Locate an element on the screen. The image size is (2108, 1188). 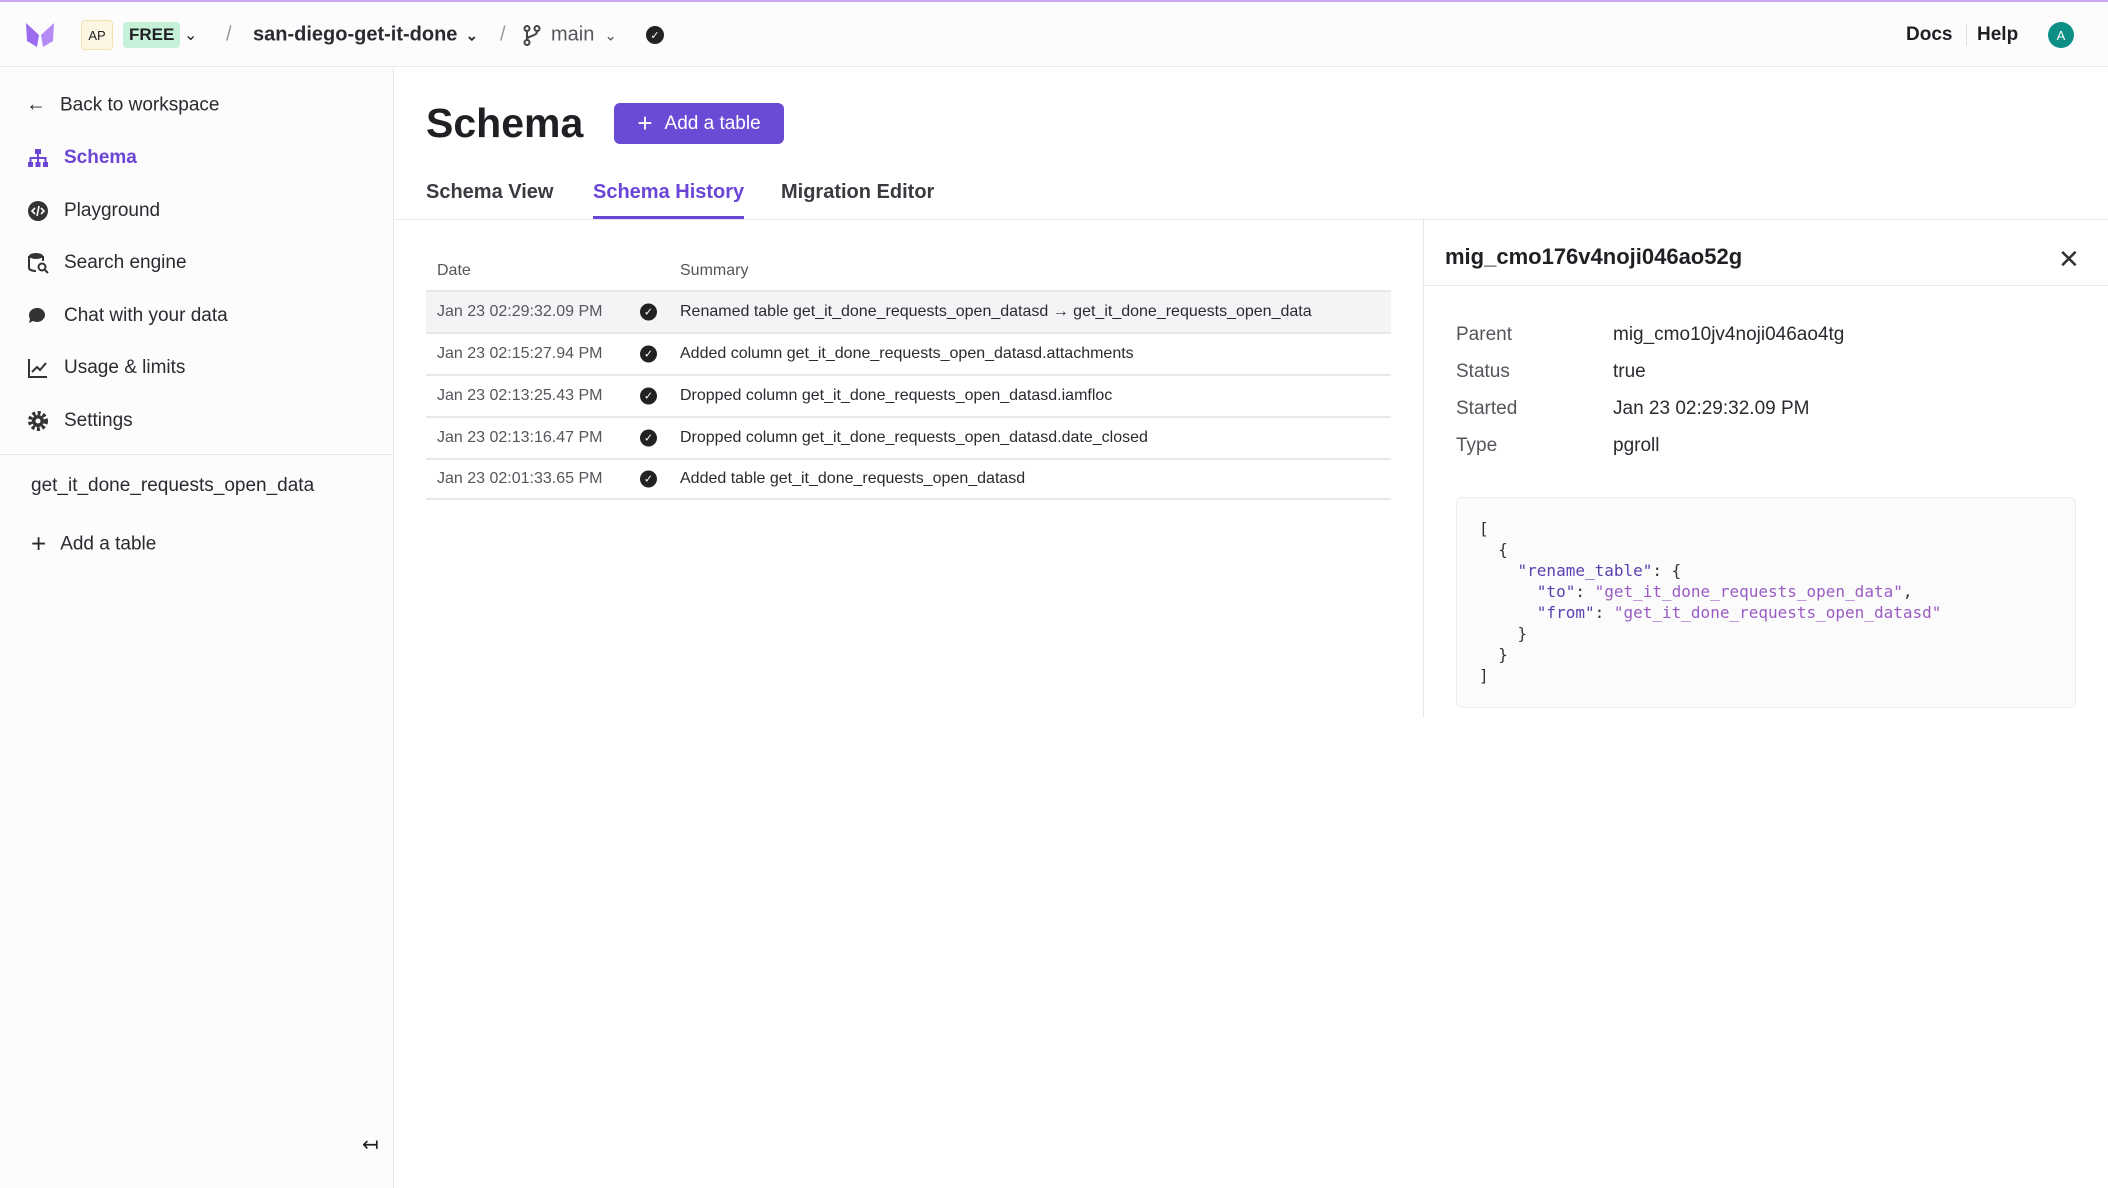
tab-migration-editor: Migration Editor is located at coordinates (857, 198).